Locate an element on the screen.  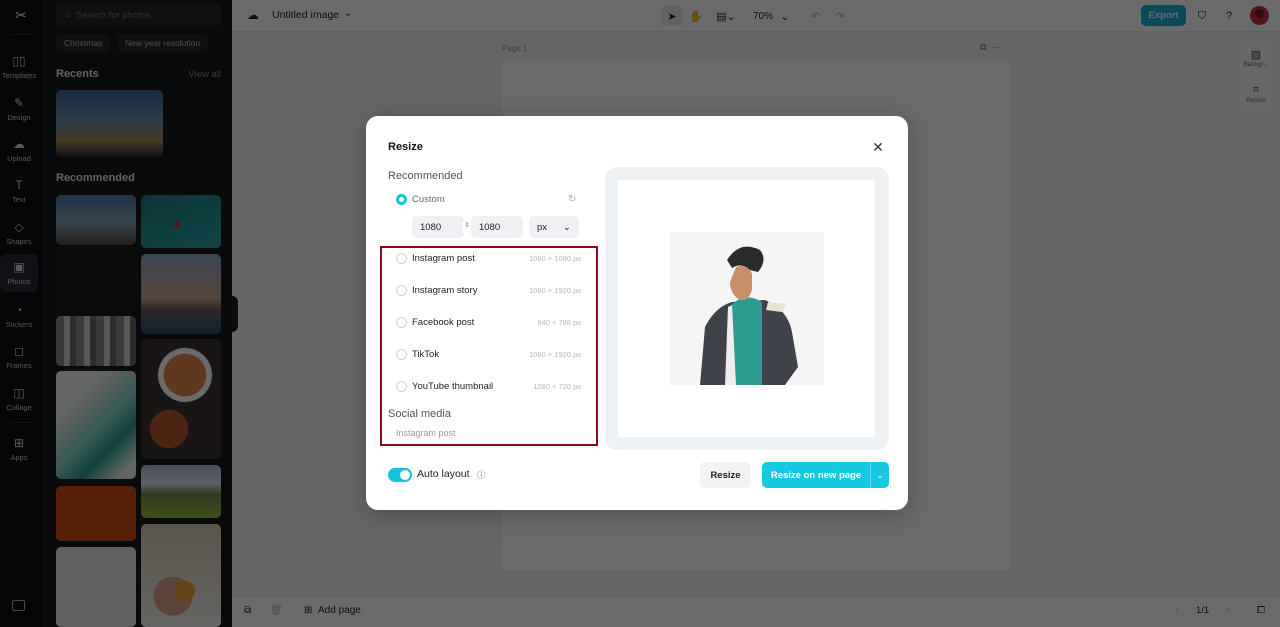
preview-canvas is located at coordinates (746, 308).